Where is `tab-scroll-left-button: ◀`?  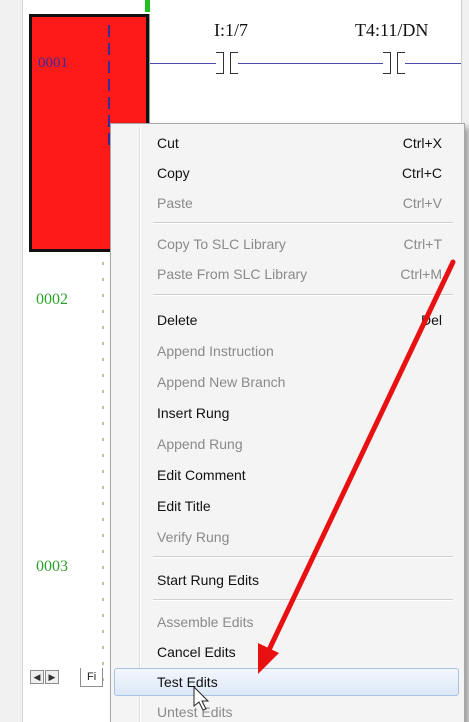
tab-scroll-left-button: ◀ is located at coordinates (37, 677).